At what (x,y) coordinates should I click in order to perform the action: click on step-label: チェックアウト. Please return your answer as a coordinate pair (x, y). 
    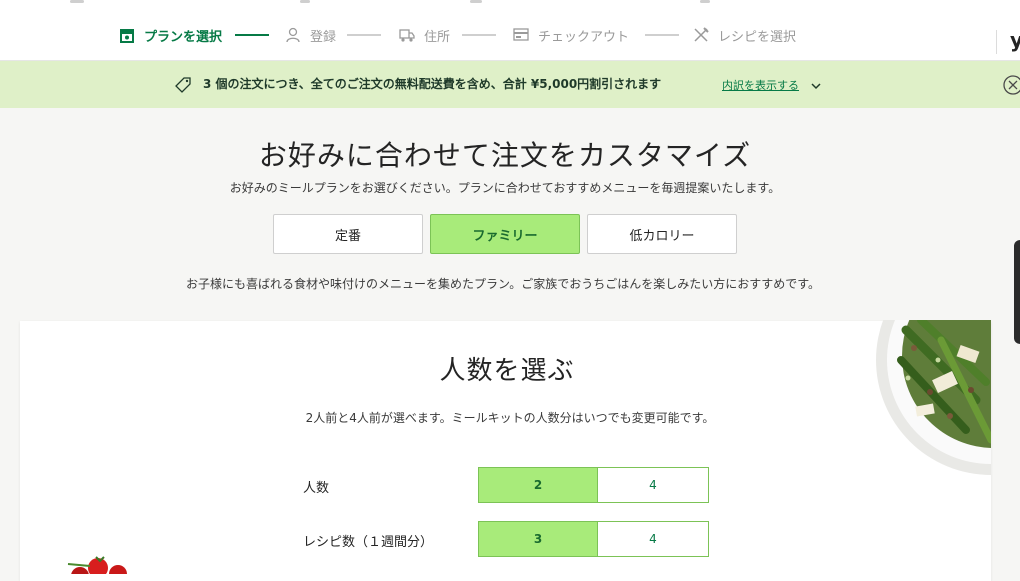
    Looking at the image, I should click on (584, 37).